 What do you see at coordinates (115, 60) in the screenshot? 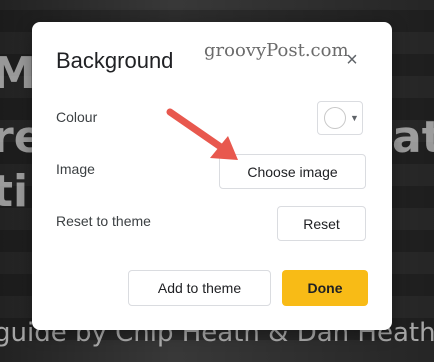
I see `dialog-title: Background` at bounding box center [115, 60].